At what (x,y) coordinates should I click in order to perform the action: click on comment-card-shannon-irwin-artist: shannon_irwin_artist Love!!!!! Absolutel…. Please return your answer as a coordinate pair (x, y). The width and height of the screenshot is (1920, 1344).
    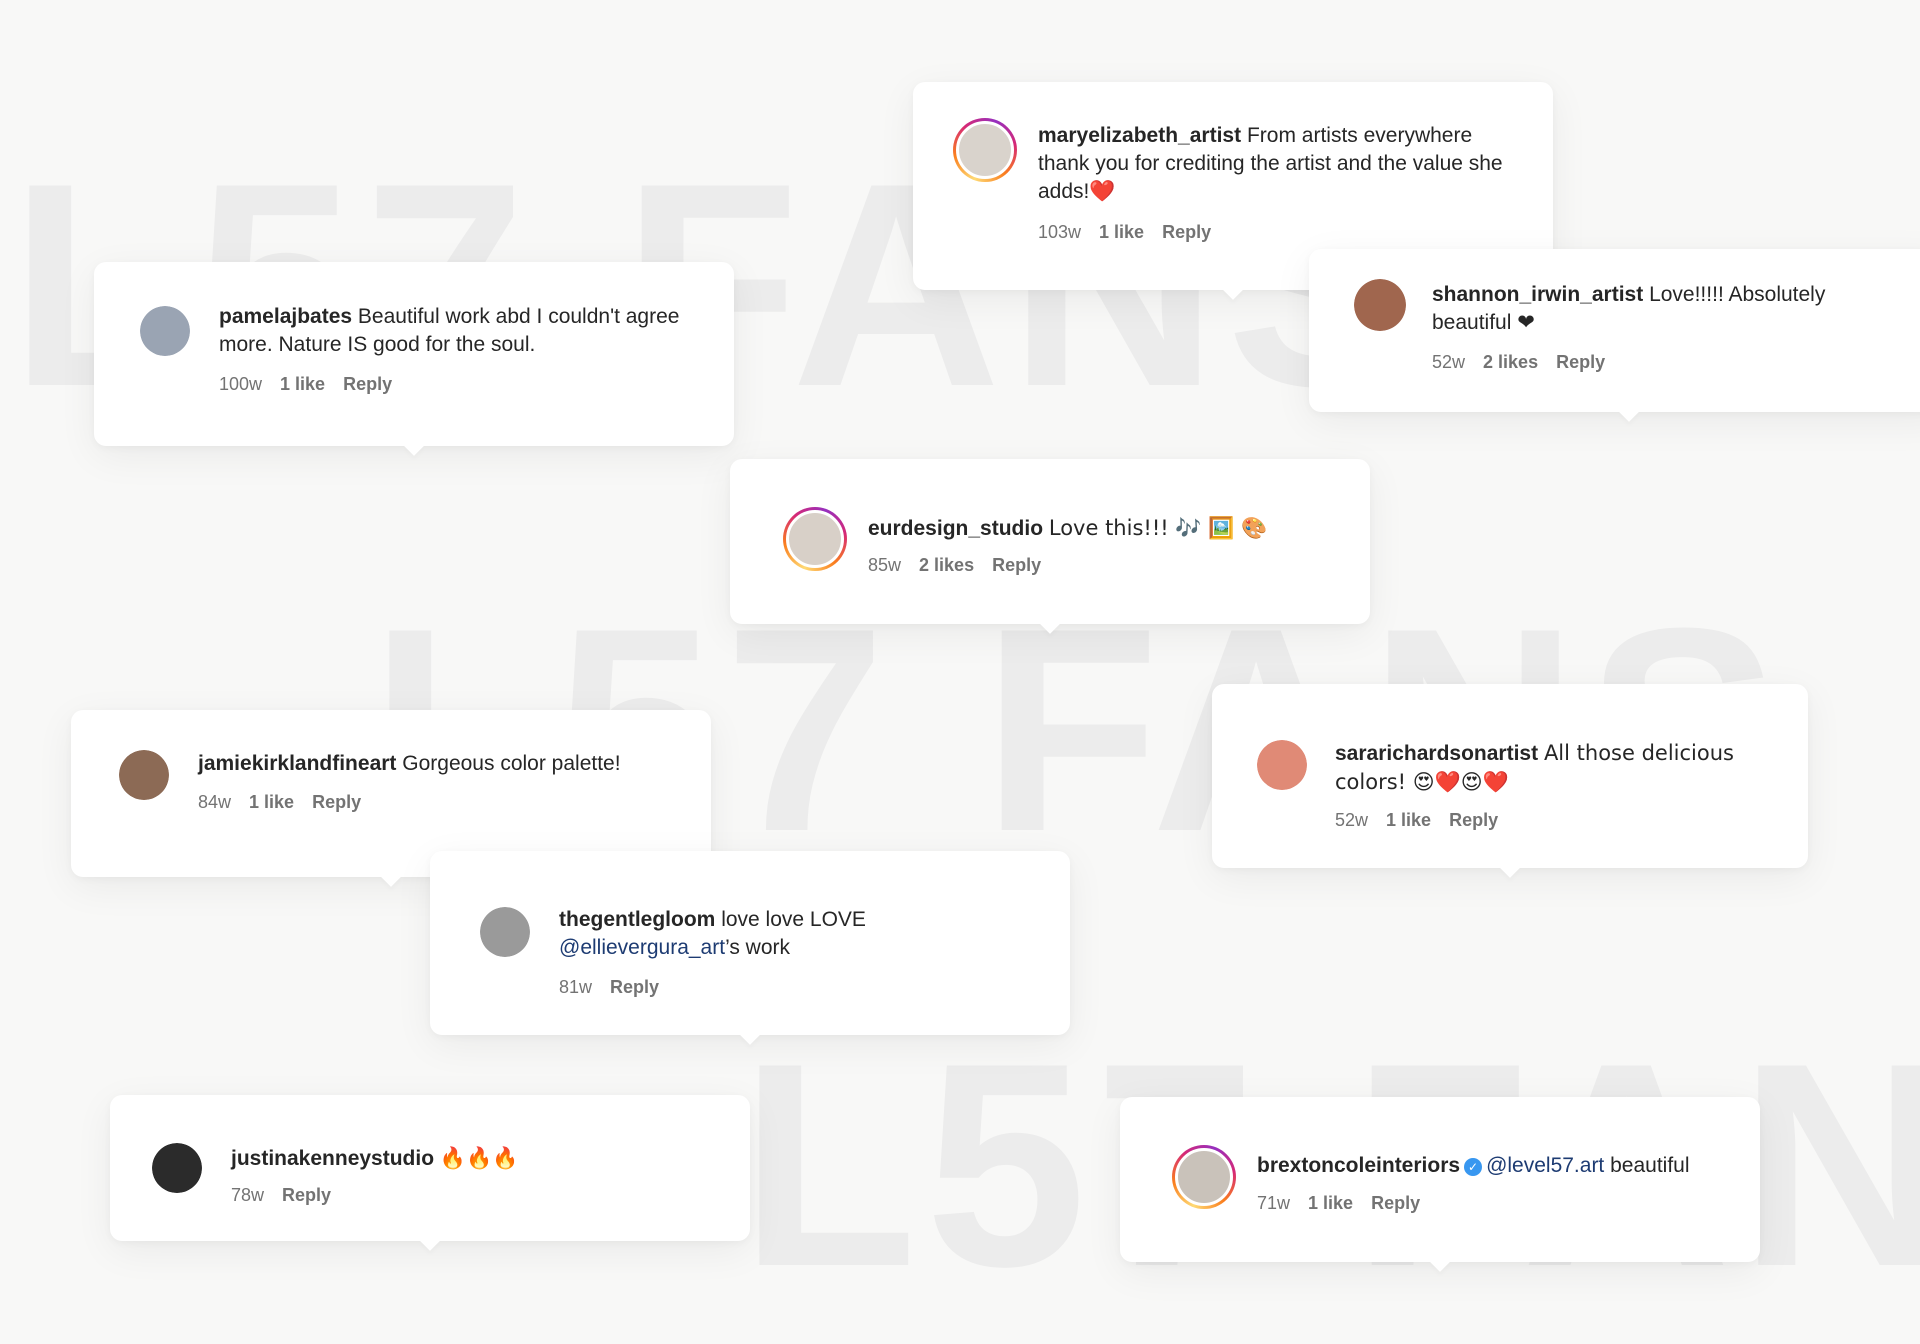
    Looking at the image, I should click on (1614, 330).